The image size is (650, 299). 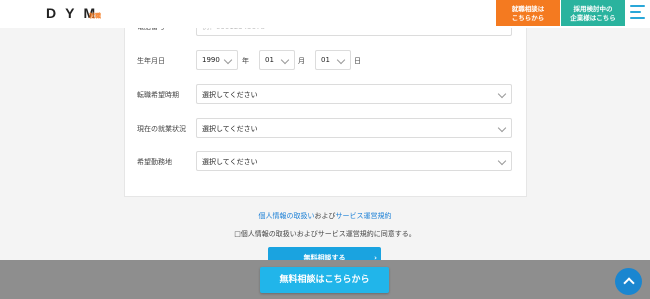 What do you see at coordinates (637, 12) in the screenshot?
I see `hamburger-icon` at bounding box center [637, 12].